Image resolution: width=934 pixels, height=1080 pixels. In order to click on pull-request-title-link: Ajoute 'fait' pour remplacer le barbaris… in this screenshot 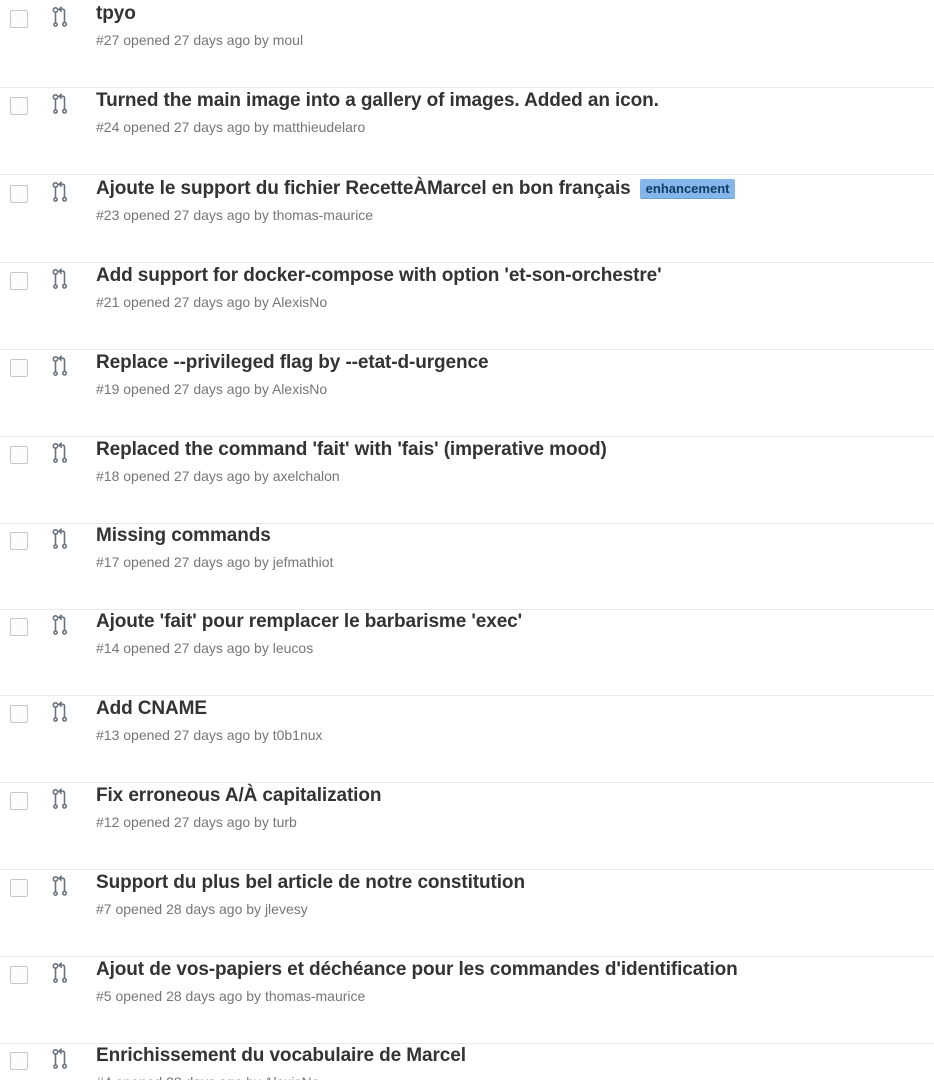, I will do `click(309, 622)`.